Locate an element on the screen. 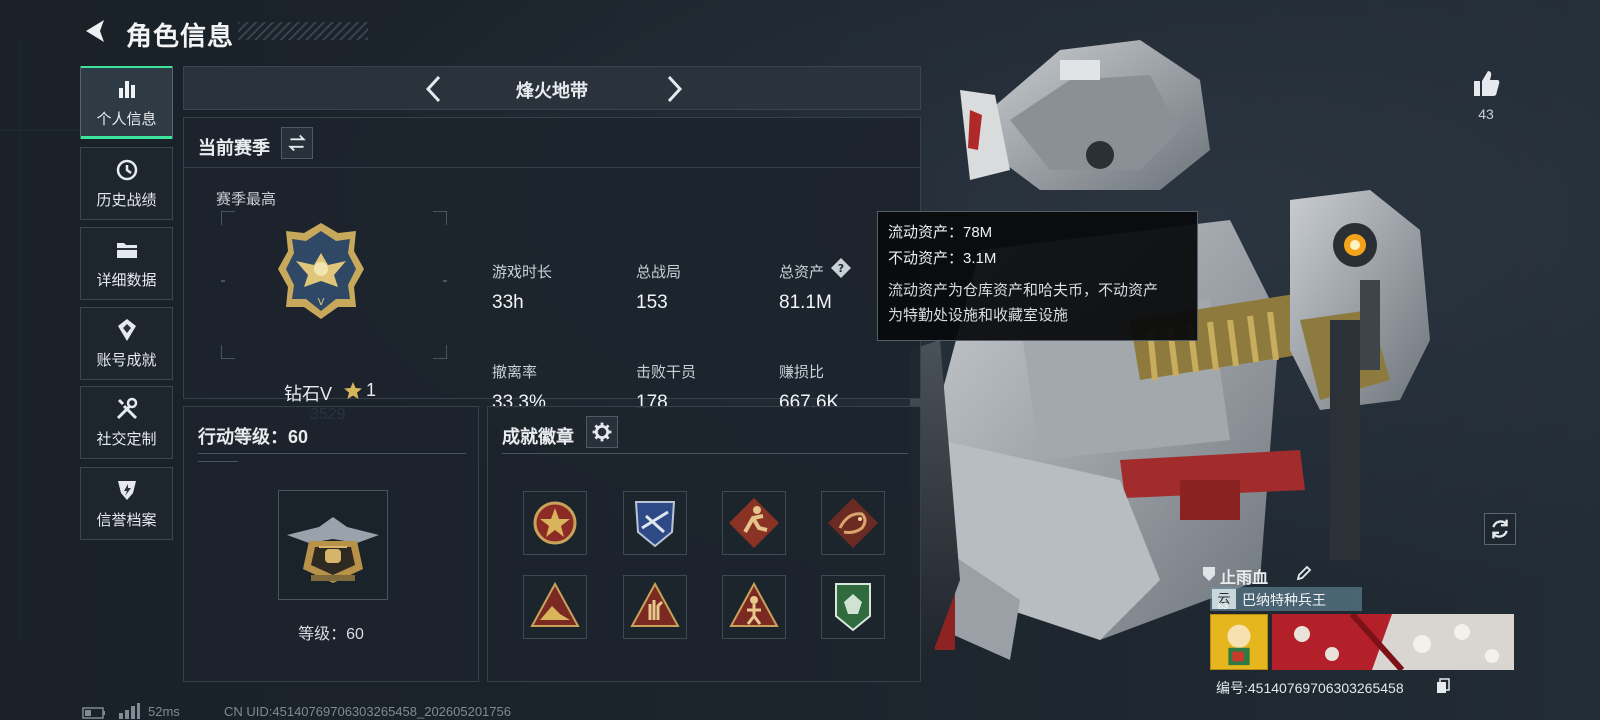 This screenshot has height=720, width=1600. help-question-icon: ? is located at coordinates (841, 268).